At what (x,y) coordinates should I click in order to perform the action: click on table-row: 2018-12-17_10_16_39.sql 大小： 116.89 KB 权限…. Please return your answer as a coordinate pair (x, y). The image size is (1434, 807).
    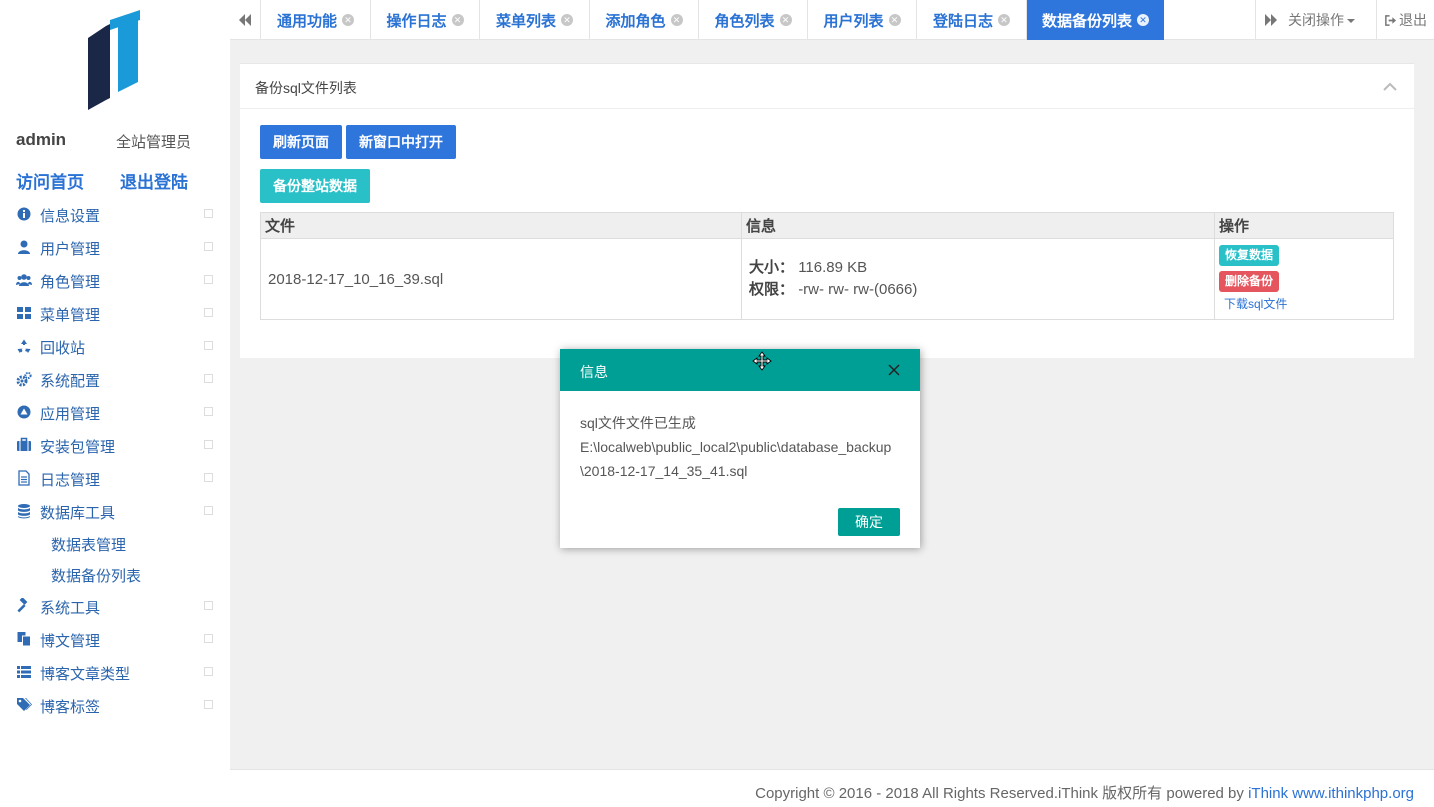
    Looking at the image, I should click on (827, 279).